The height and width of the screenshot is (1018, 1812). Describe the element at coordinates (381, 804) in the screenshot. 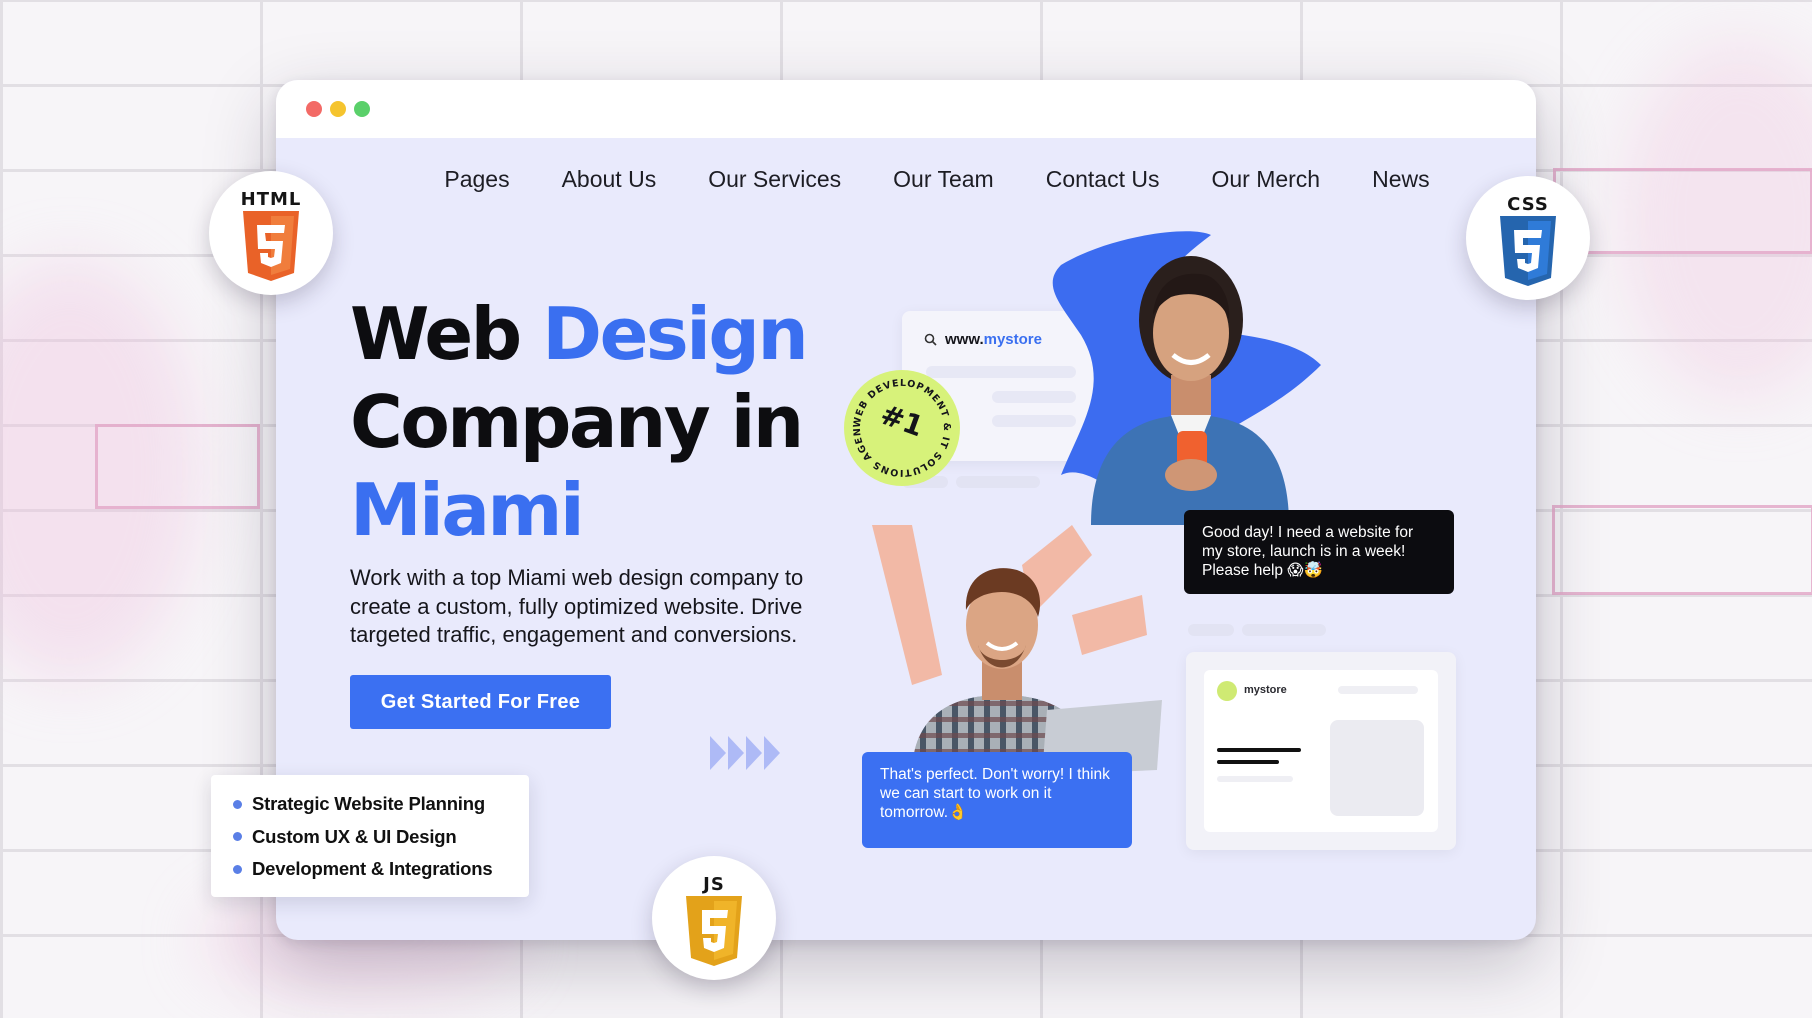

I see `list-item: Strategic Website Planning` at that location.